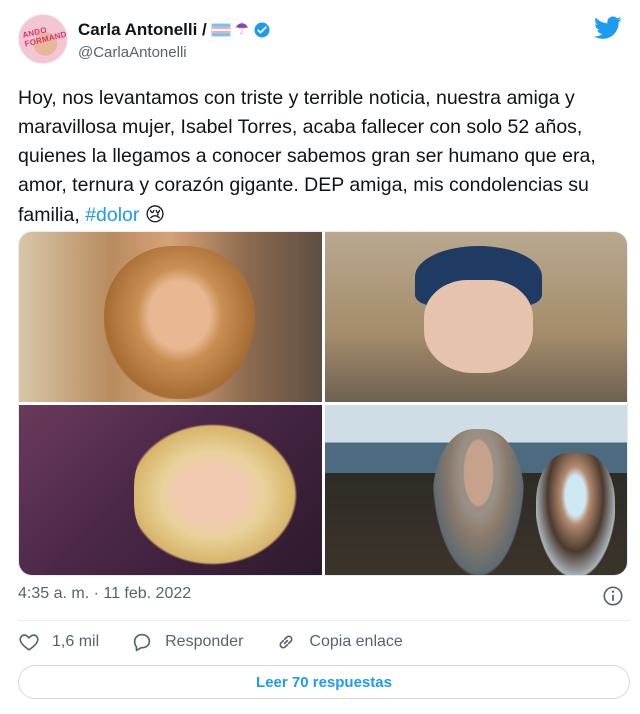 This screenshot has height=714, width=640. Describe the element at coordinates (104, 593) in the screenshot. I see `tweet-timestamp: 4:35 a. m. · 11 feb. 2022` at that location.